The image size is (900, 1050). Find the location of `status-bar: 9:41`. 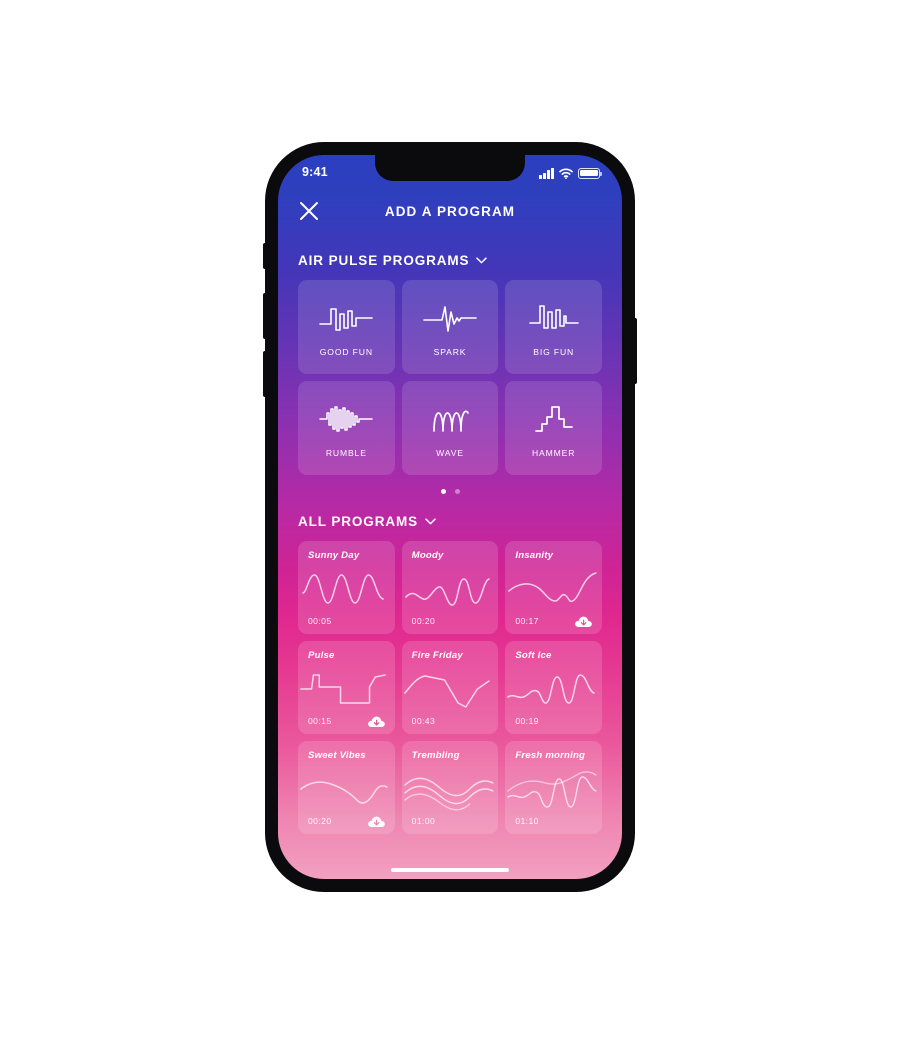

status-bar: 9:41 is located at coordinates (450, 170).